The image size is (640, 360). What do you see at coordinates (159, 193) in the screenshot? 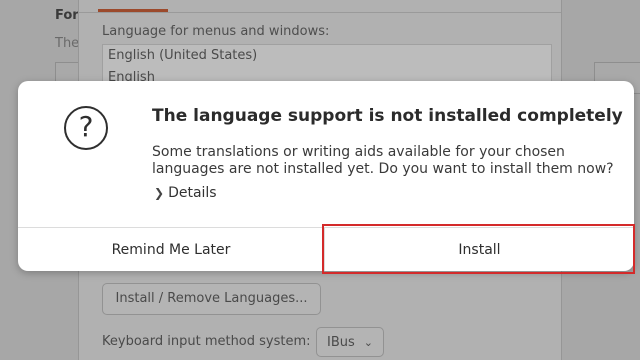
I see `chevron-right-icon: ❯` at bounding box center [159, 193].